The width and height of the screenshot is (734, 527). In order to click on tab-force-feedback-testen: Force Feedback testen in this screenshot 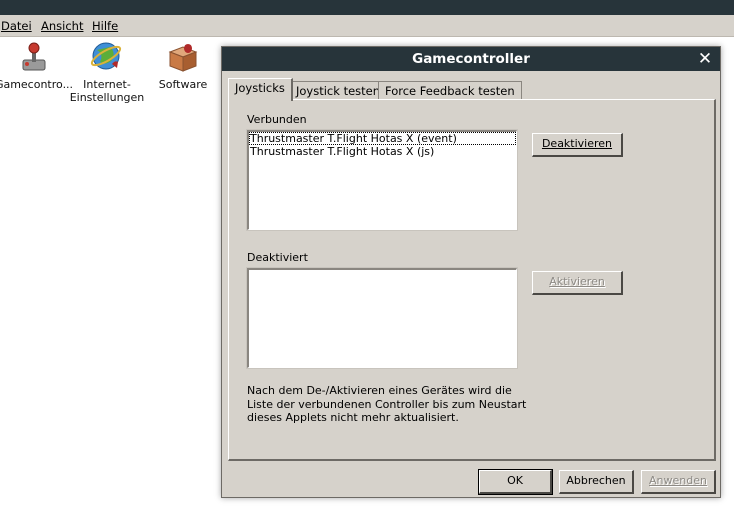, I will do `click(450, 90)`.